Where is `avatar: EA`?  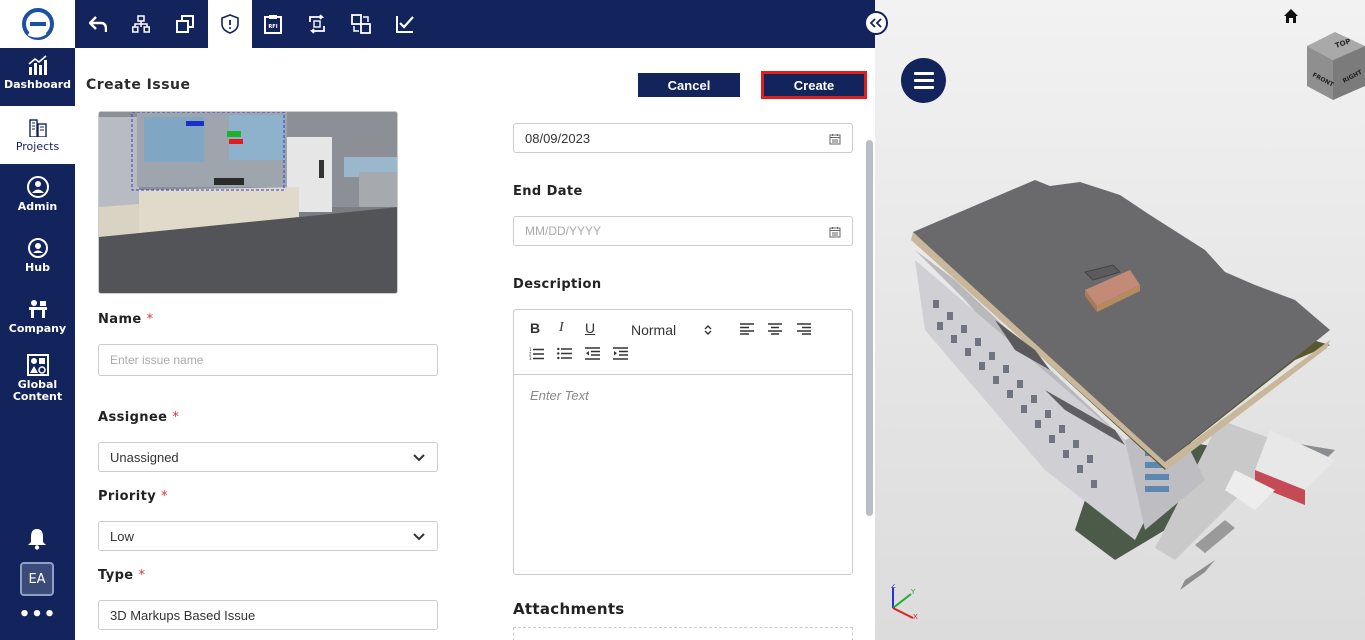
avatar: EA is located at coordinates (37, 579).